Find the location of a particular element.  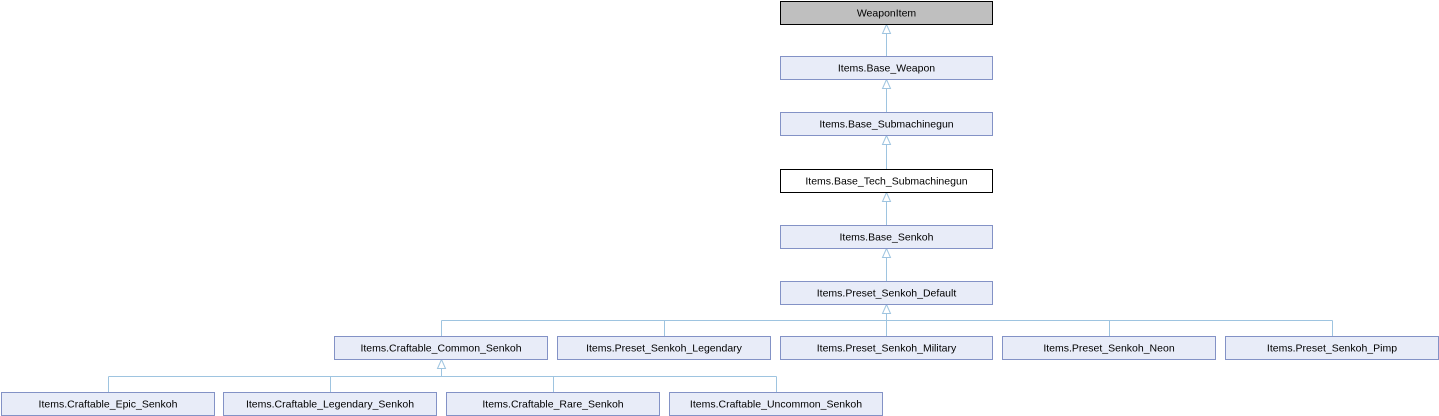

class-node-preset-senkoh-military: Items.Preset_Senkoh_Military is located at coordinates (886, 348).